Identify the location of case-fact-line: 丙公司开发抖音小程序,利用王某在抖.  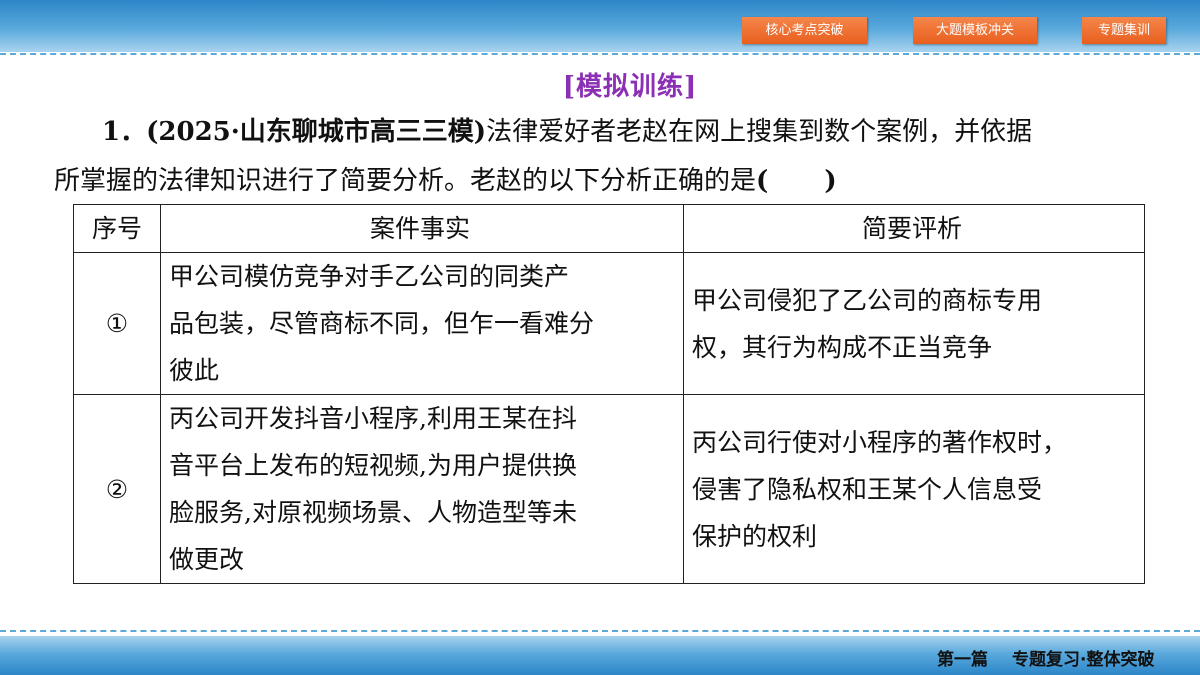
(373, 418).